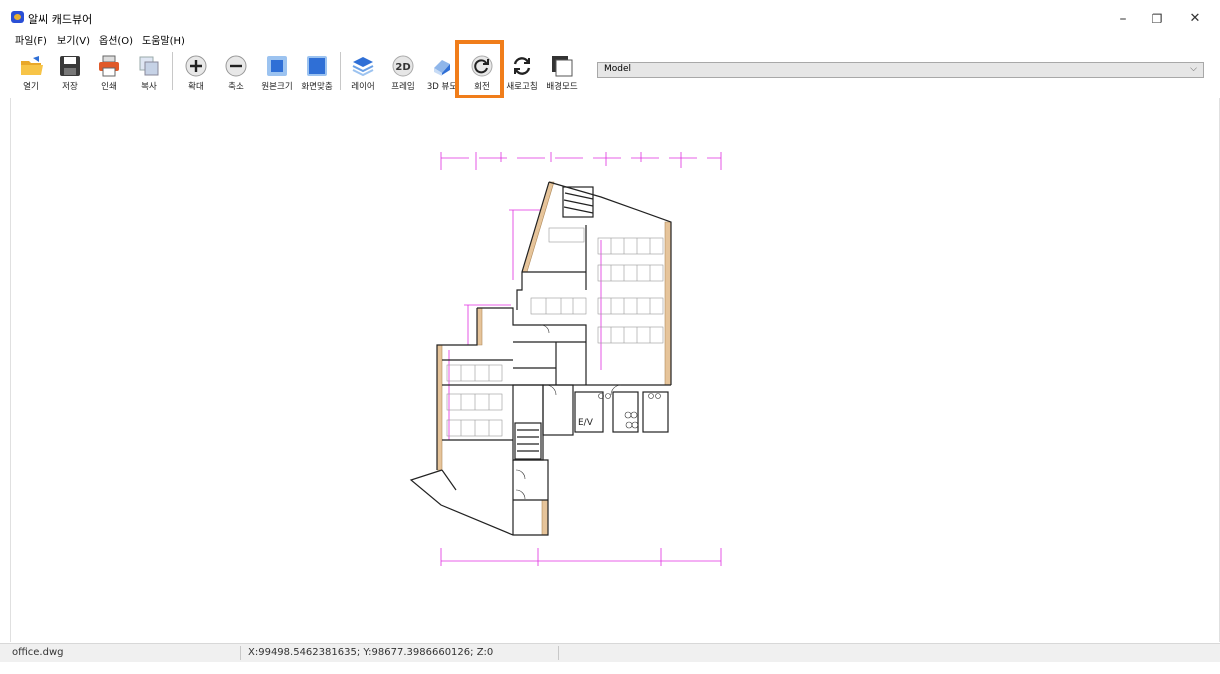  I want to click on layout-select: Model ⌵, so click(900, 70).